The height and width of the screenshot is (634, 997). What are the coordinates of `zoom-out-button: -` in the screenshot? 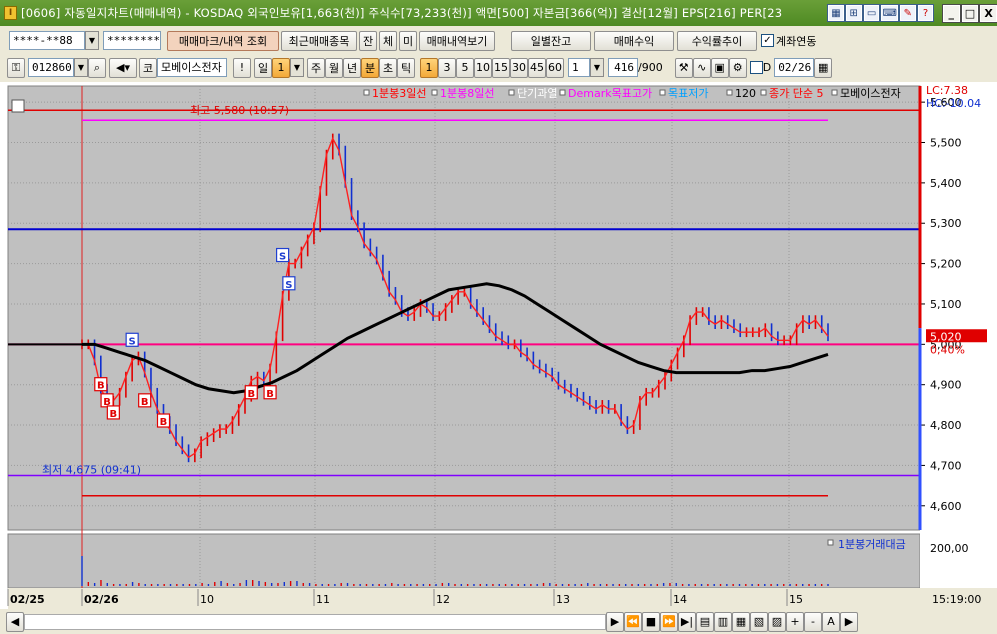 It's located at (813, 621).